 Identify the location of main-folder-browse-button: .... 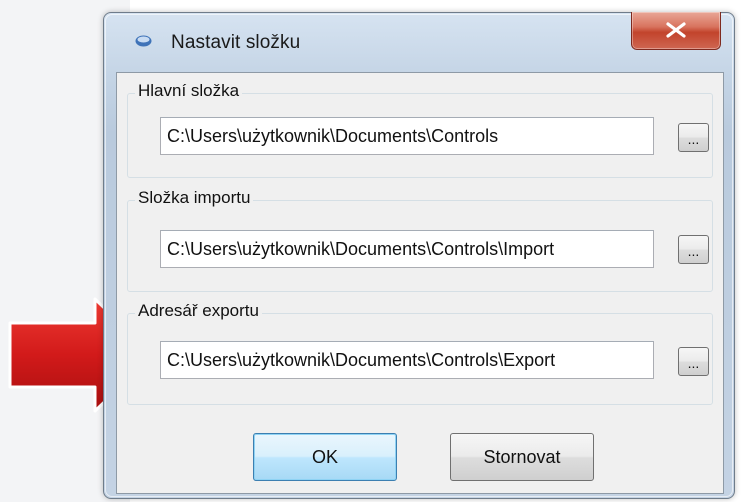
(693, 137).